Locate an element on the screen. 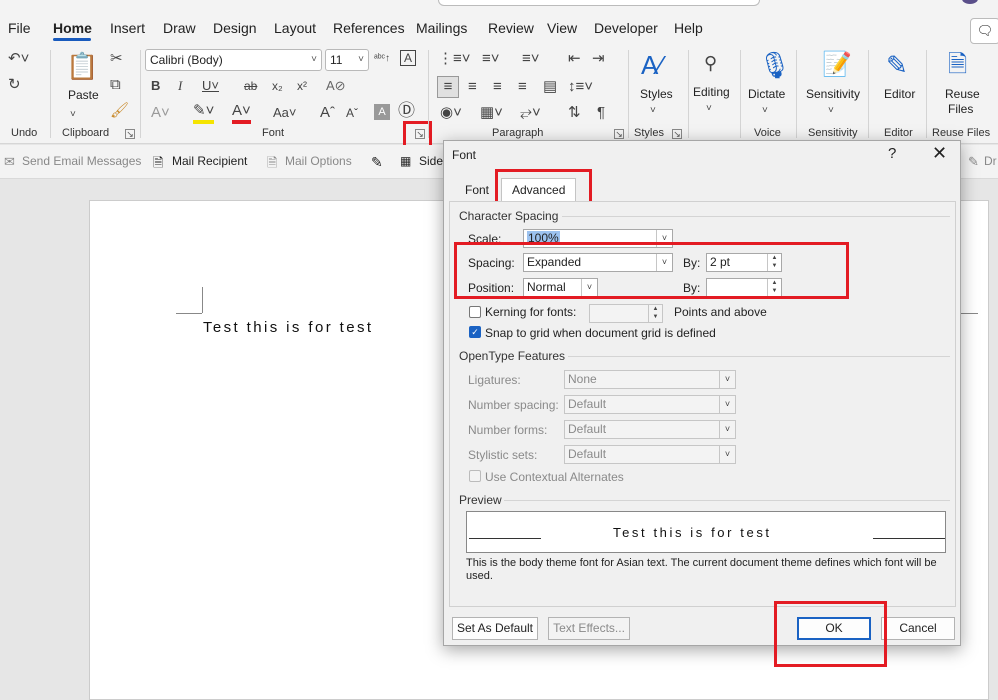  send-email-button: Send Email Messages is located at coordinates (81, 161).